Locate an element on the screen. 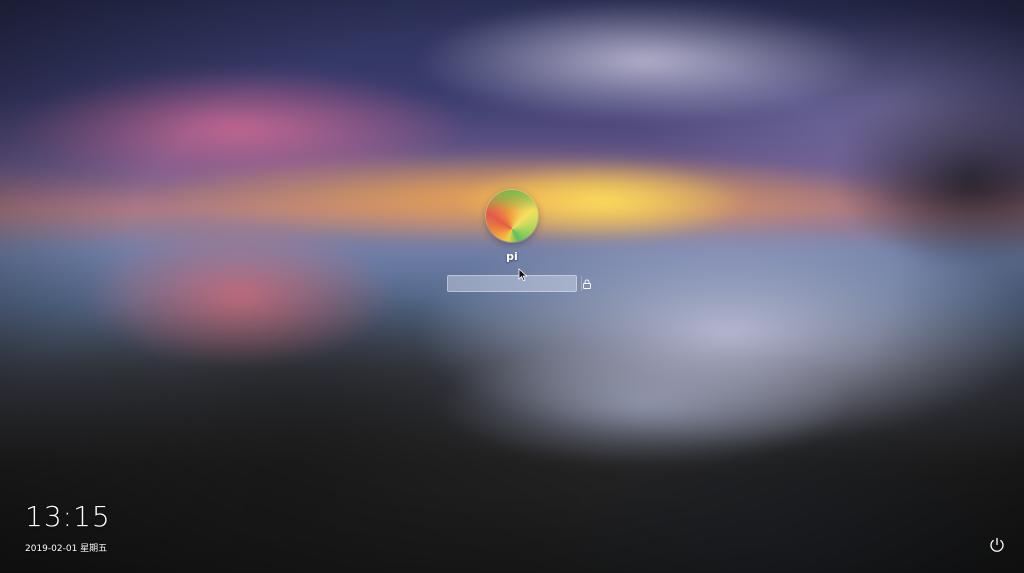  power-icon is located at coordinates (997, 544).